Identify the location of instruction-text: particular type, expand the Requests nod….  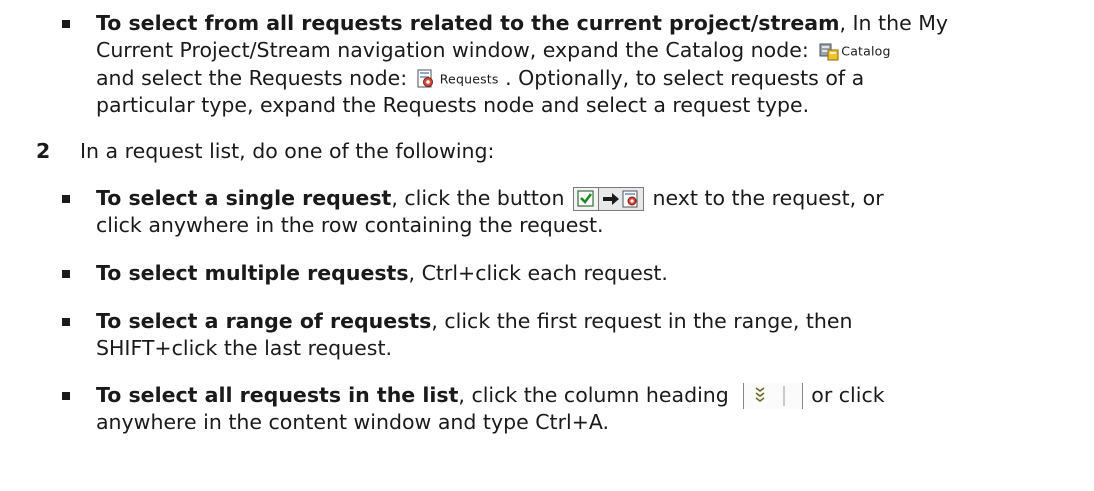
(453, 105).